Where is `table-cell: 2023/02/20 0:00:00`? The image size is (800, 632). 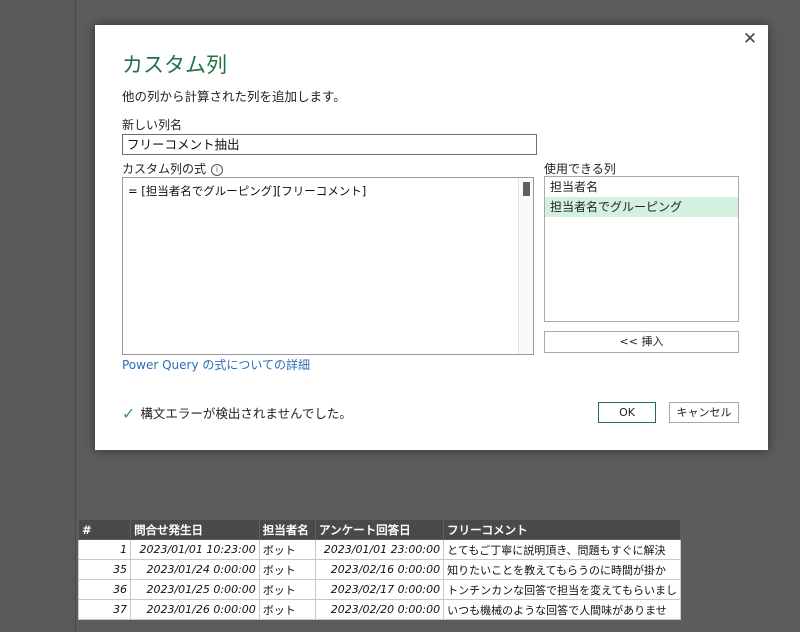 table-cell: 2023/02/20 0:00:00 is located at coordinates (380, 609).